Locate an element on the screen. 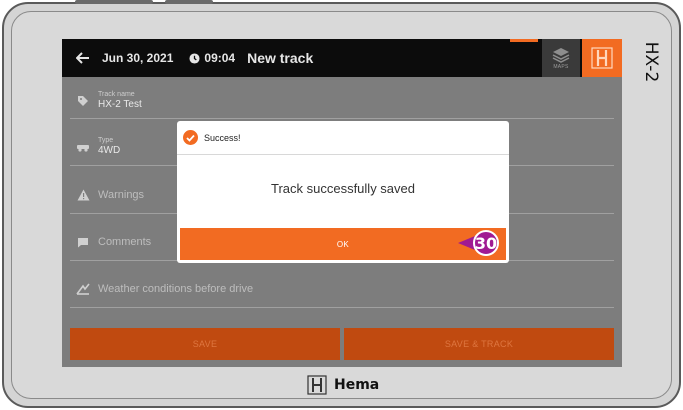 This screenshot has height=410, width=683. save-button: SAVE is located at coordinates (205, 344).